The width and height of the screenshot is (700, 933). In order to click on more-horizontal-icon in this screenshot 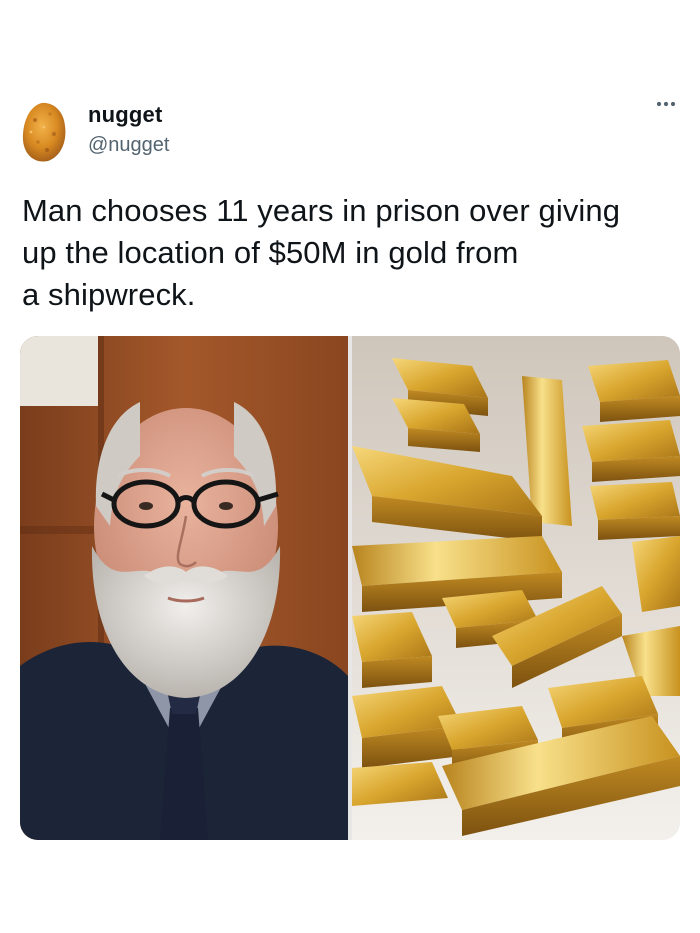, I will do `click(666, 104)`.